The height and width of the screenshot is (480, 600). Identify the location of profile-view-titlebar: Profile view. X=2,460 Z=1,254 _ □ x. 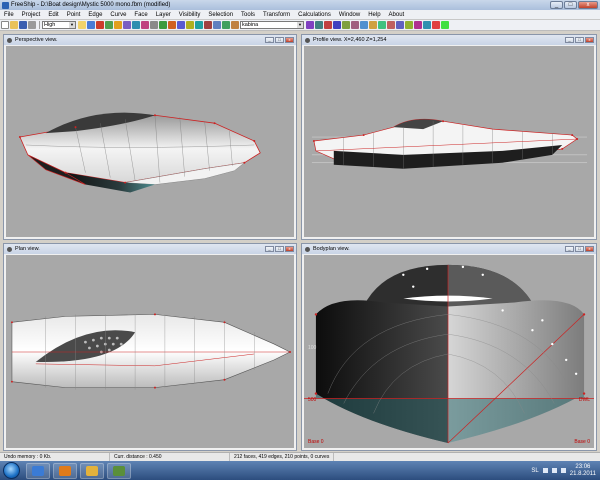
(449, 40).